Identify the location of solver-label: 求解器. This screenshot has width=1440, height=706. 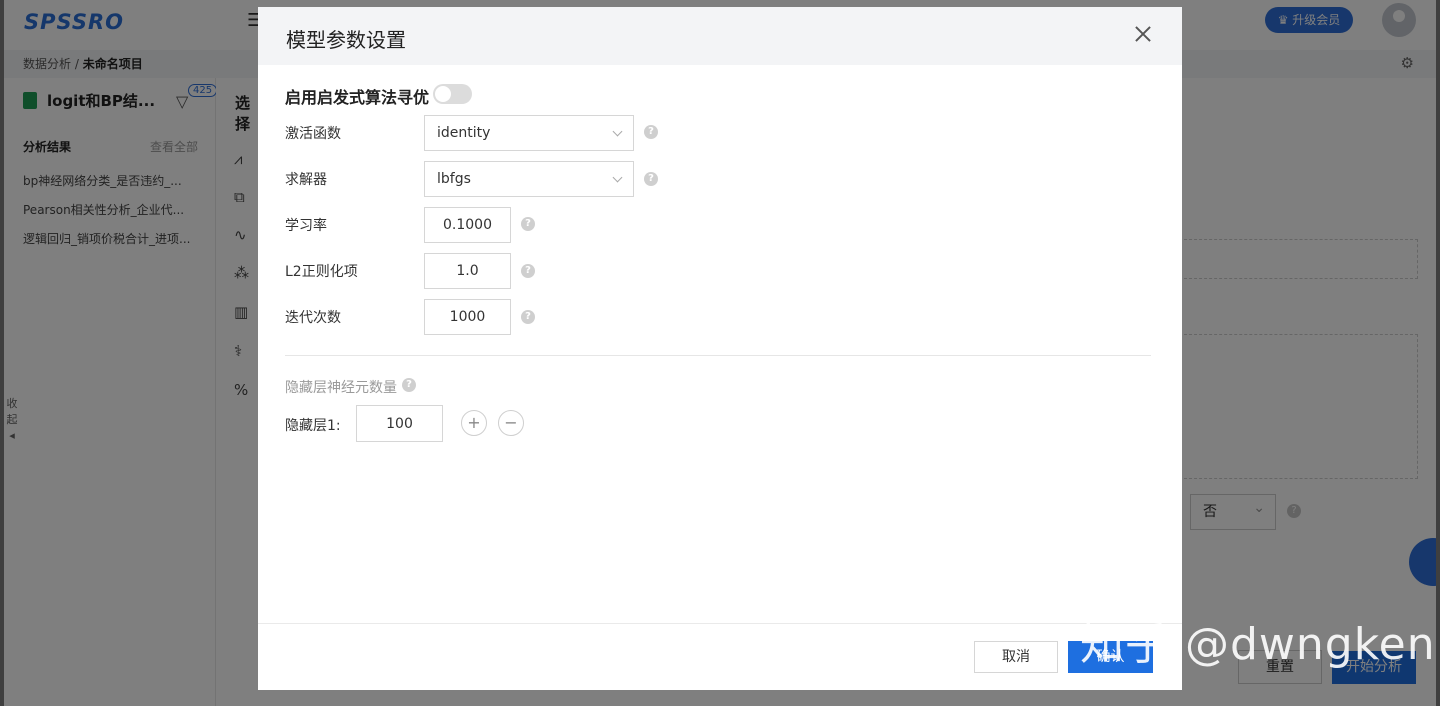
(306, 180).